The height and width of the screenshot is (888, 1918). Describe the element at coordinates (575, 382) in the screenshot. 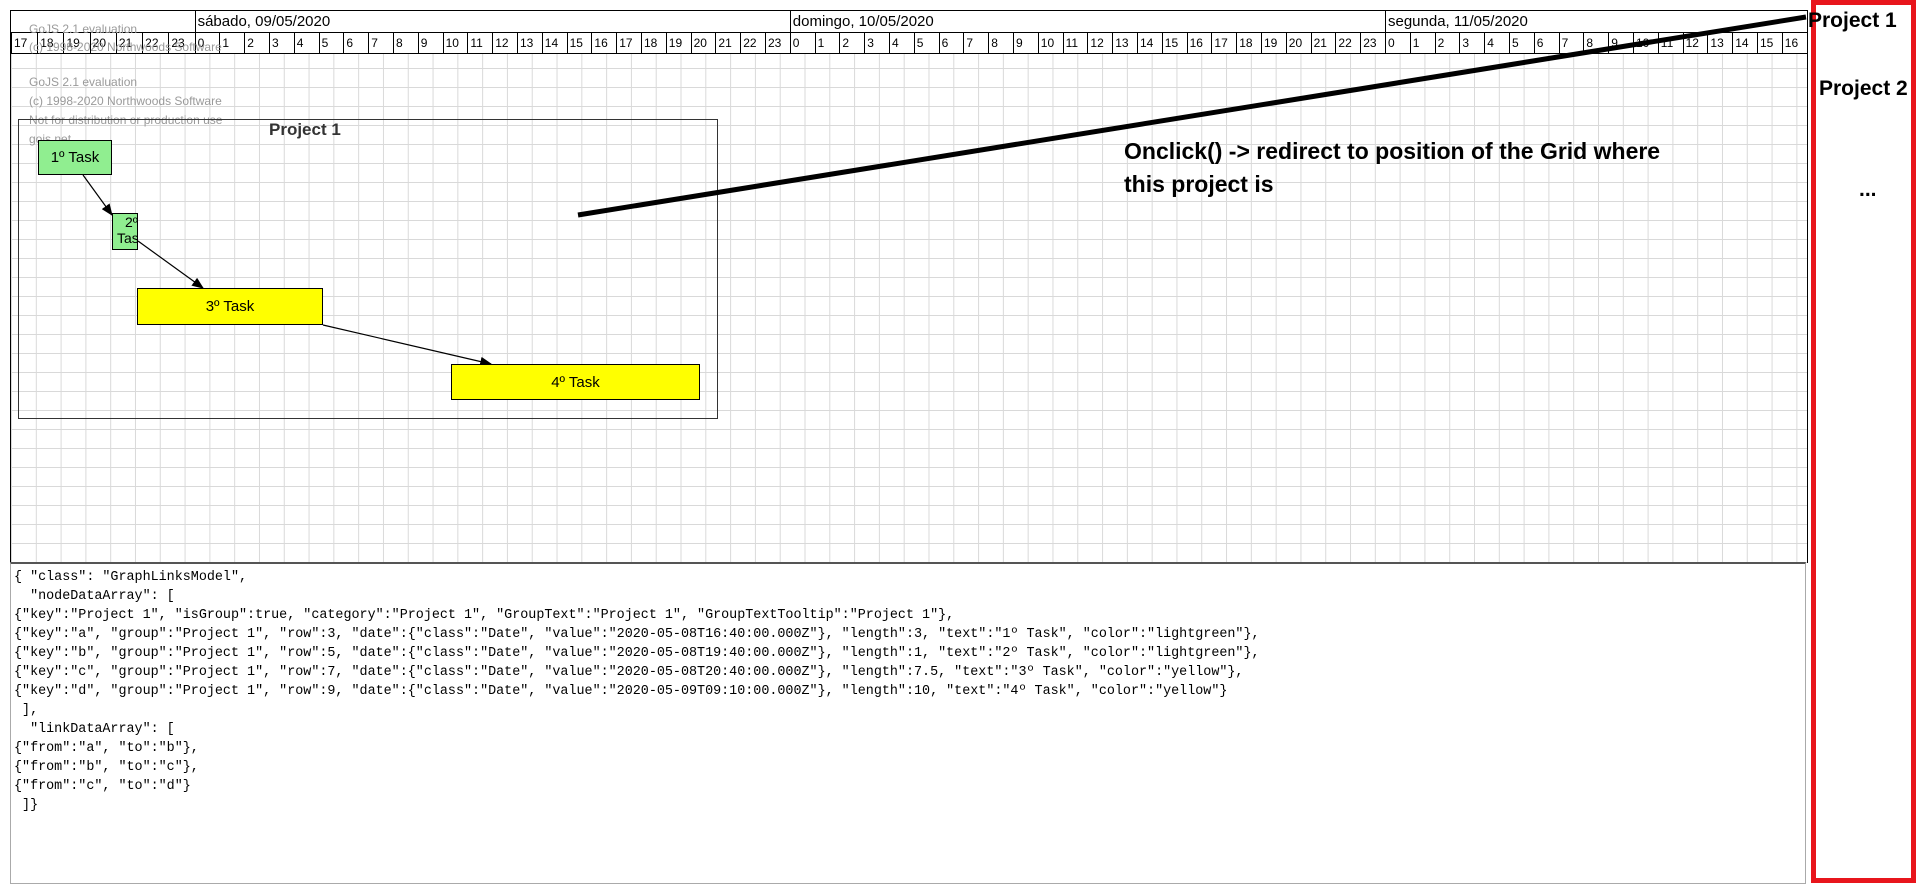

I see `task-node-d: 4º Task` at that location.